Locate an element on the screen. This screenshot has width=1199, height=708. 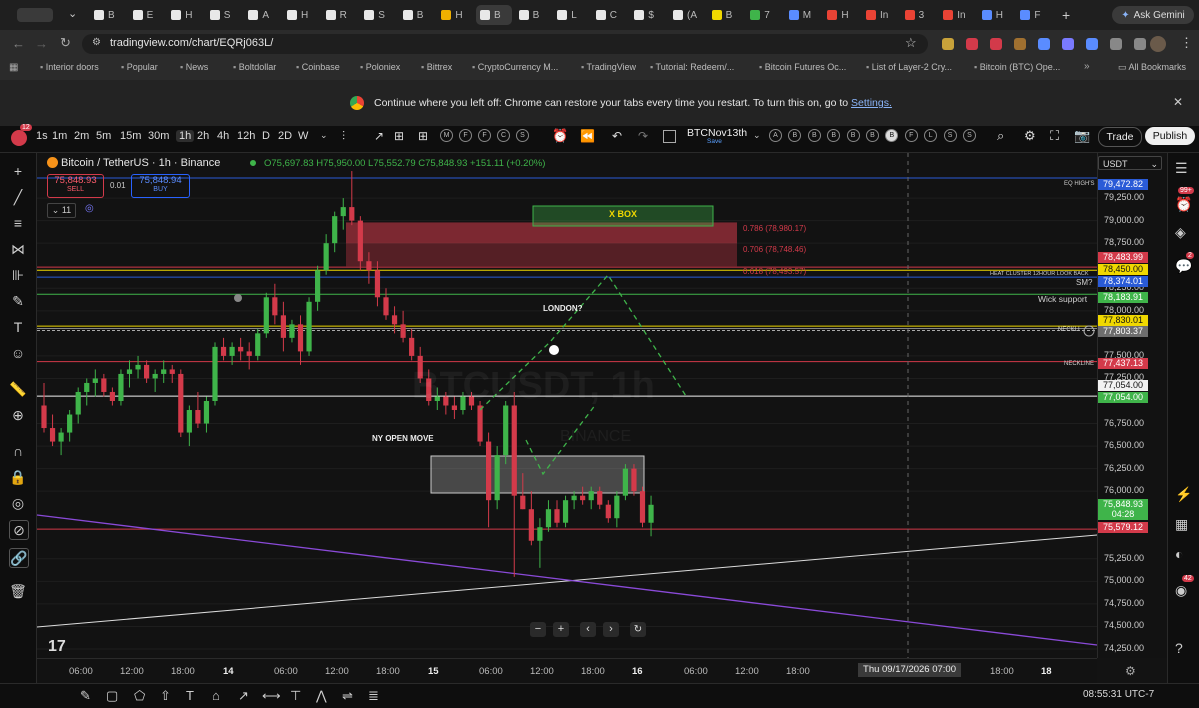
browser-tab: R is located at coordinates (340, 15).